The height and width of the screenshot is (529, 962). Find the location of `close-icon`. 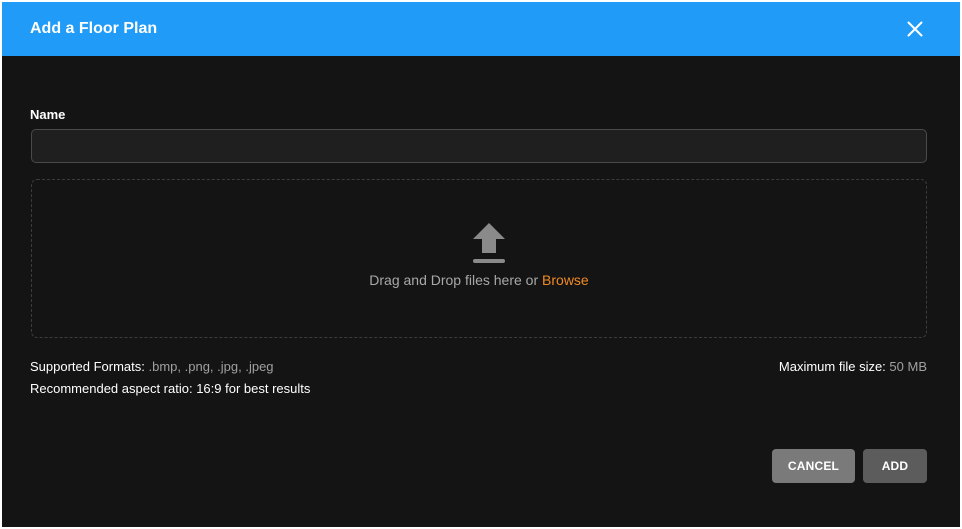

close-icon is located at coordinates (915, 29).